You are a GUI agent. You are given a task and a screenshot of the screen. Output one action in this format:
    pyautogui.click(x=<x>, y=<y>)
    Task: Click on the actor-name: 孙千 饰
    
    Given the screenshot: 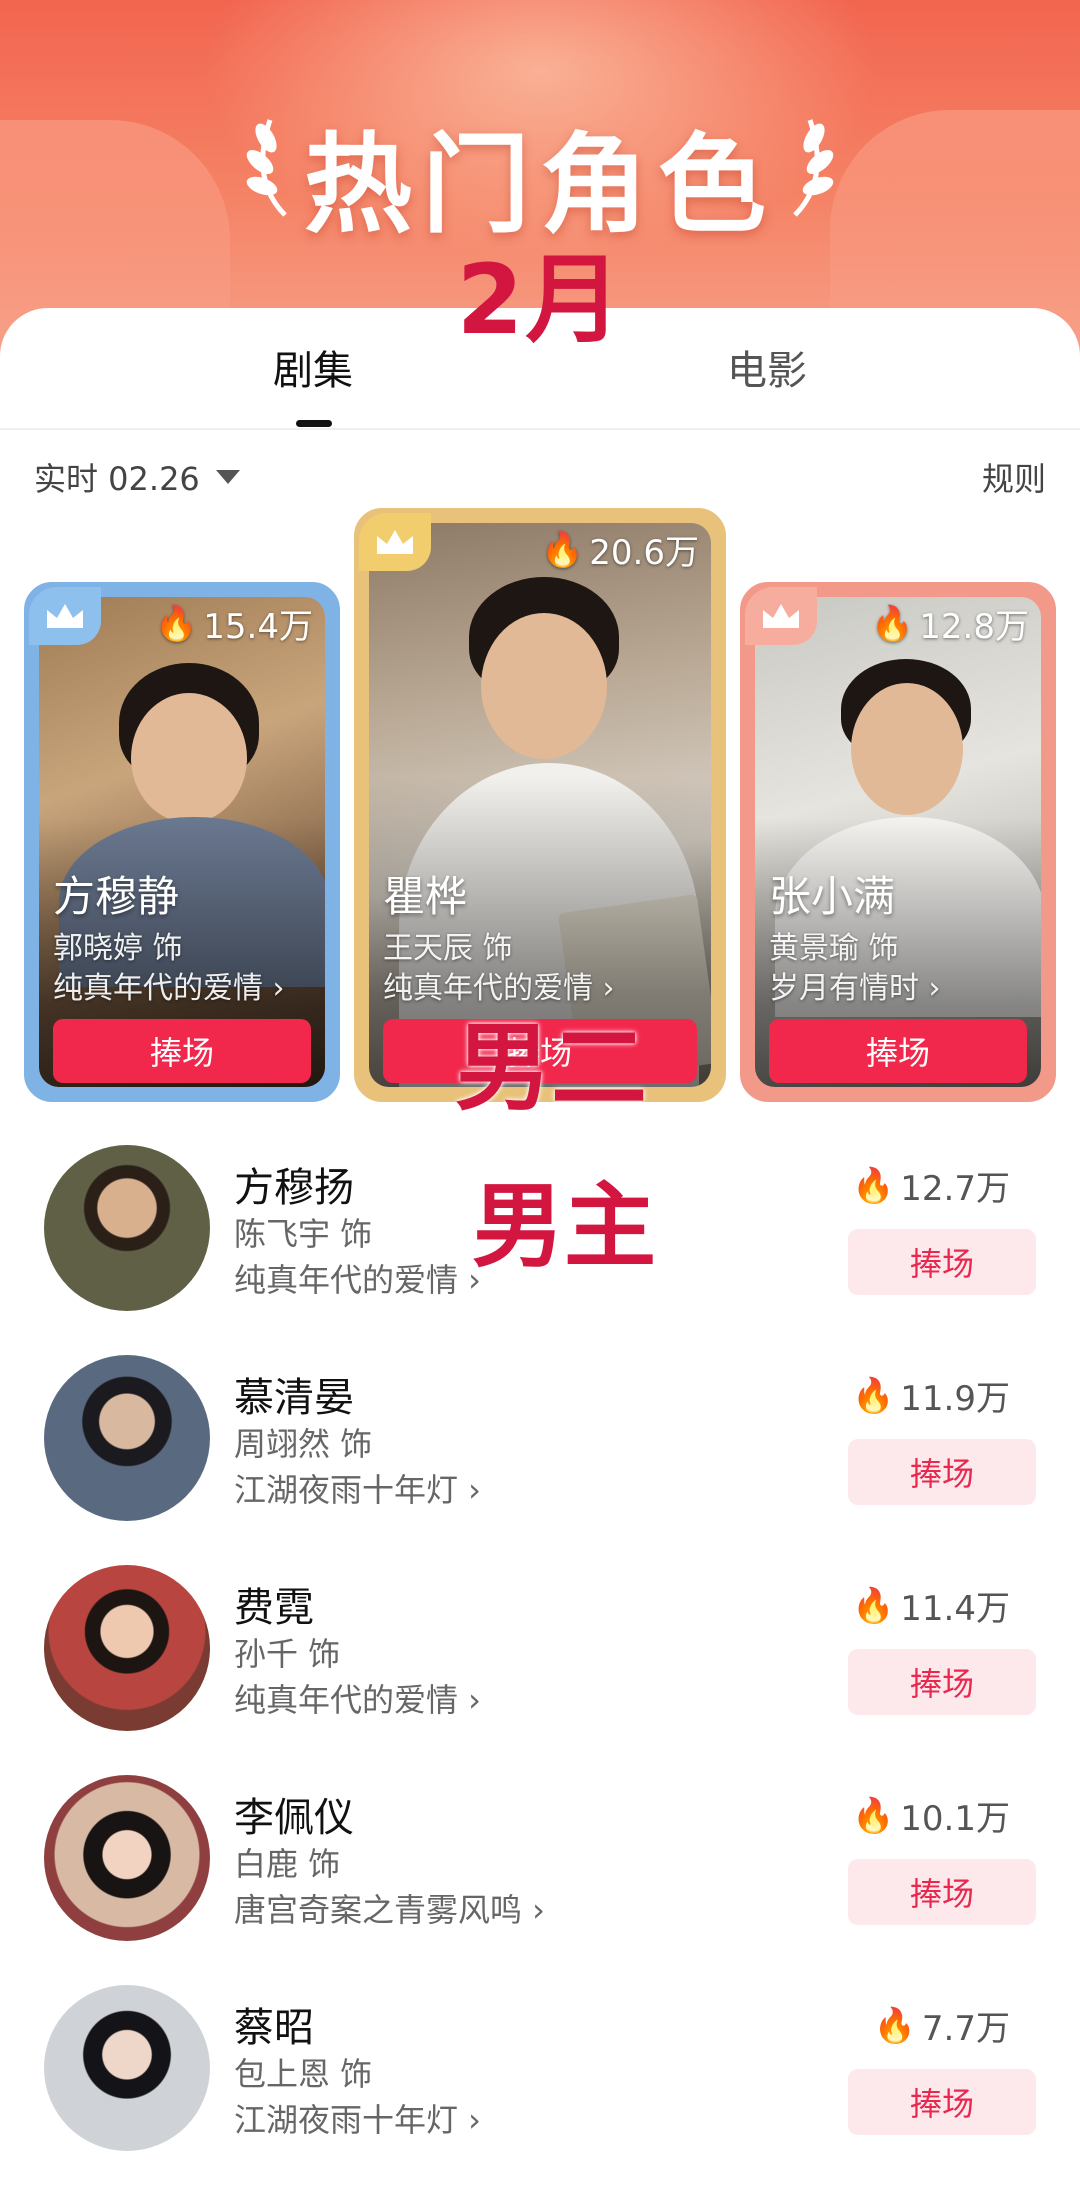 What is the action you would take?
    pyautogui.click(x=287, y=1654)
    